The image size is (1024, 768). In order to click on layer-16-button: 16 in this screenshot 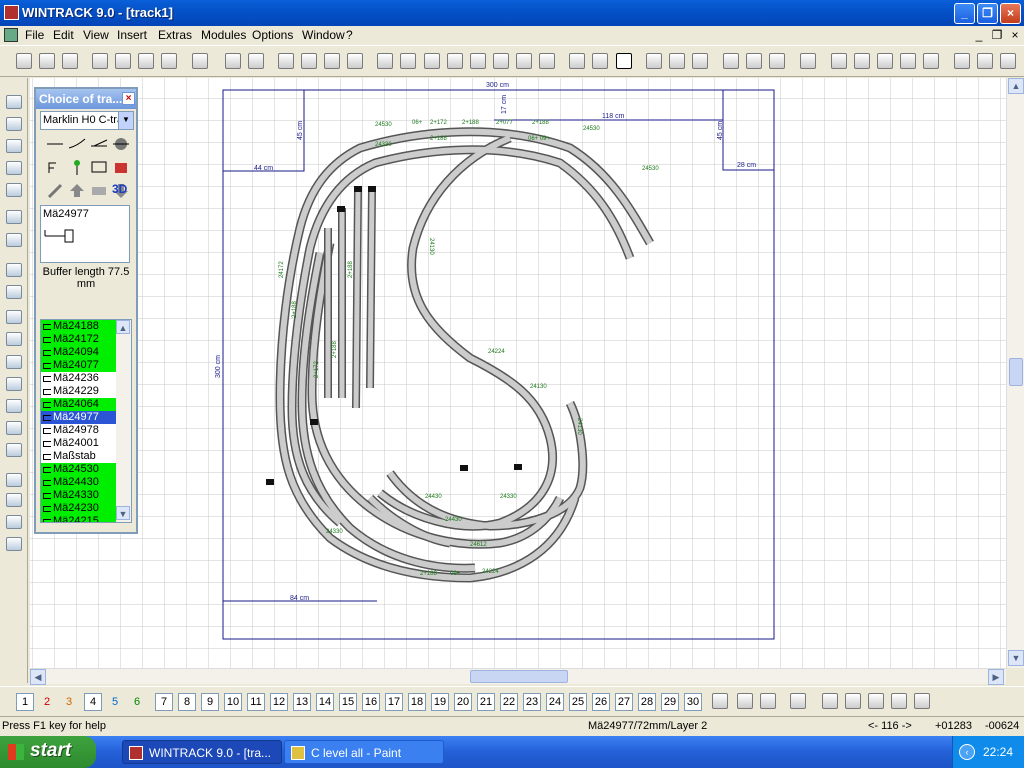, I will do `click(371, 702)`.